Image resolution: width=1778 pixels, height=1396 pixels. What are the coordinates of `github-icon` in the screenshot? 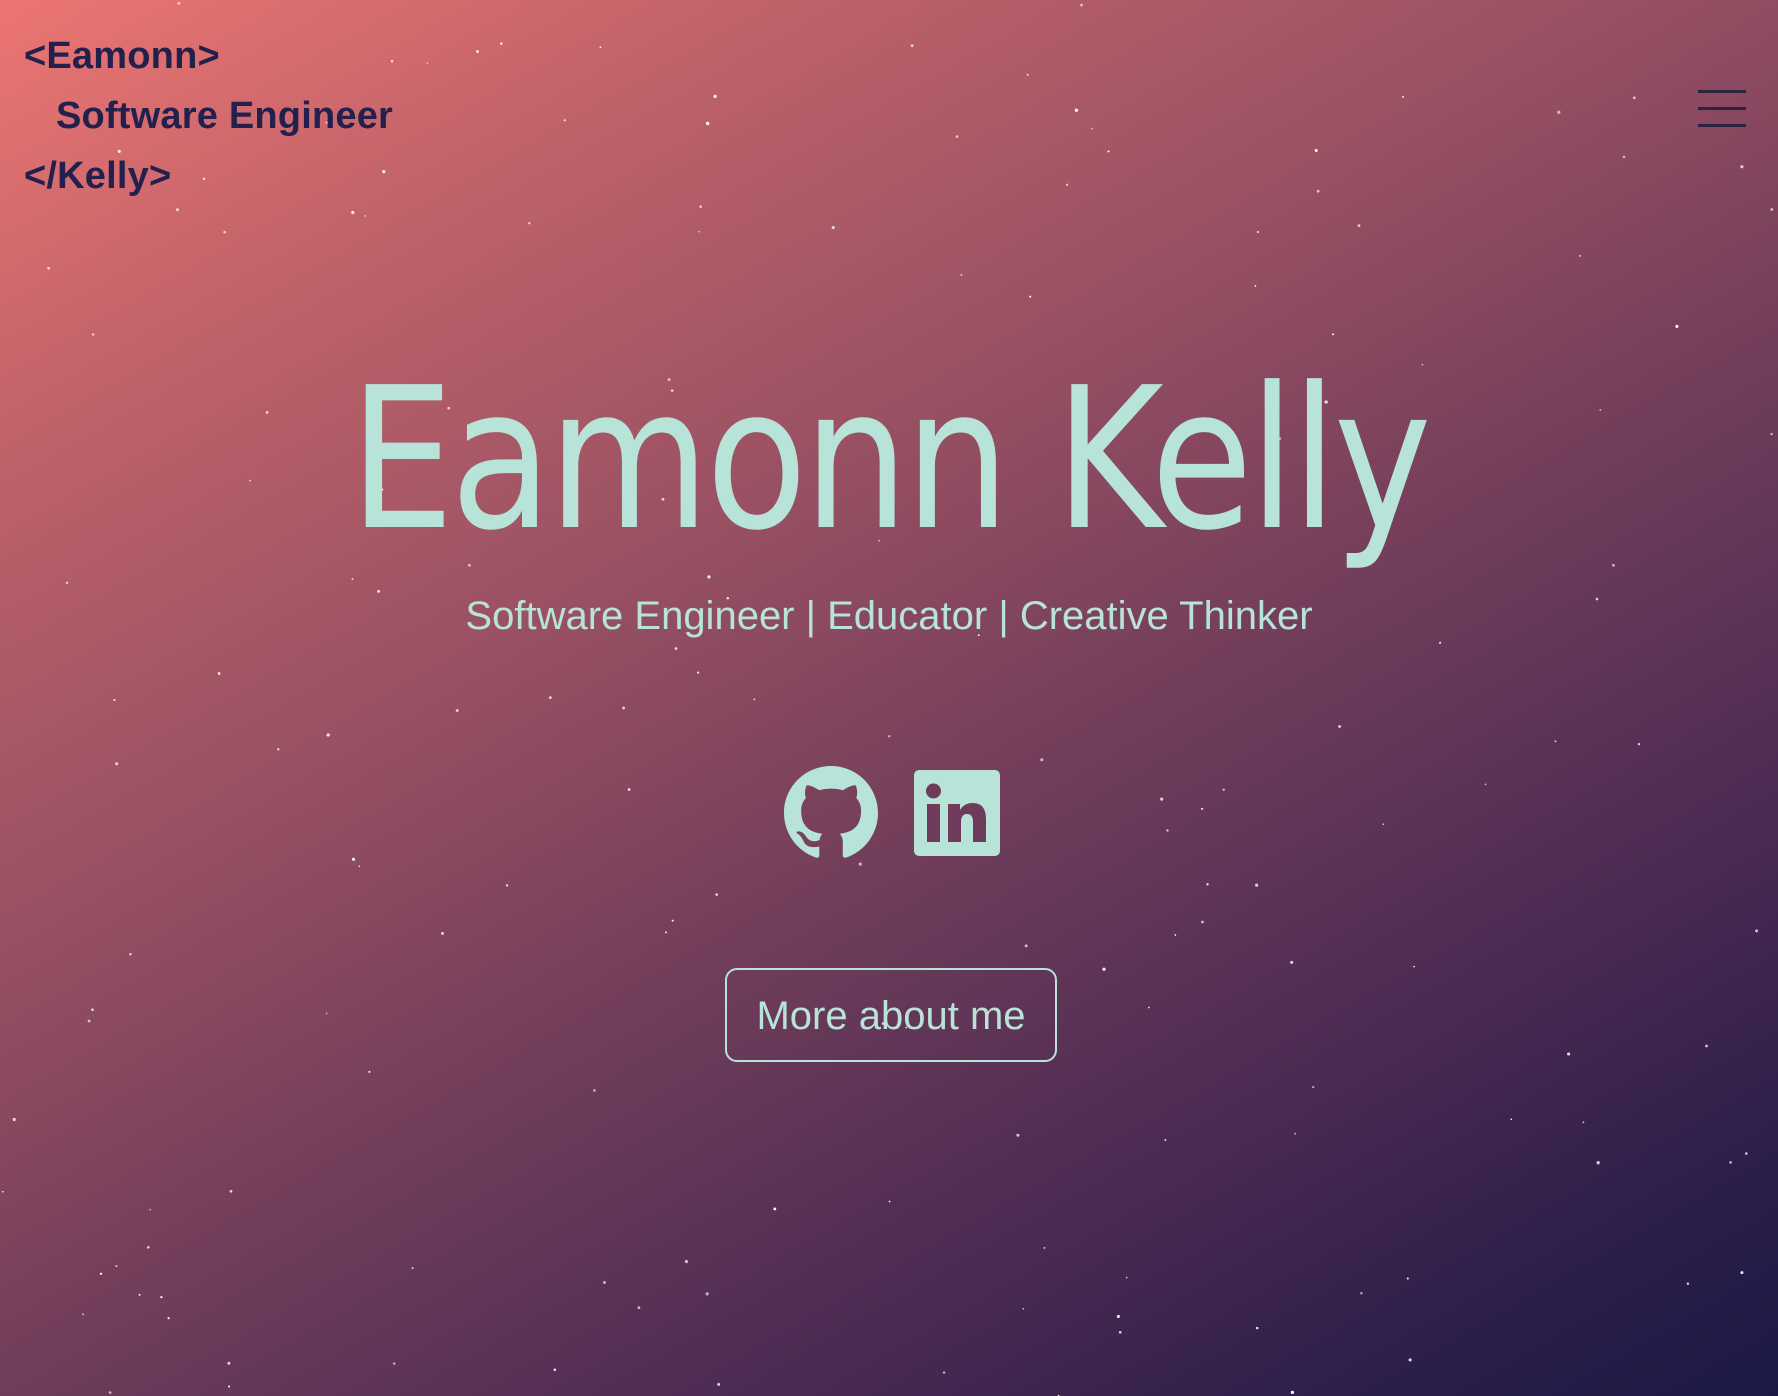 It's located at (831, 811).